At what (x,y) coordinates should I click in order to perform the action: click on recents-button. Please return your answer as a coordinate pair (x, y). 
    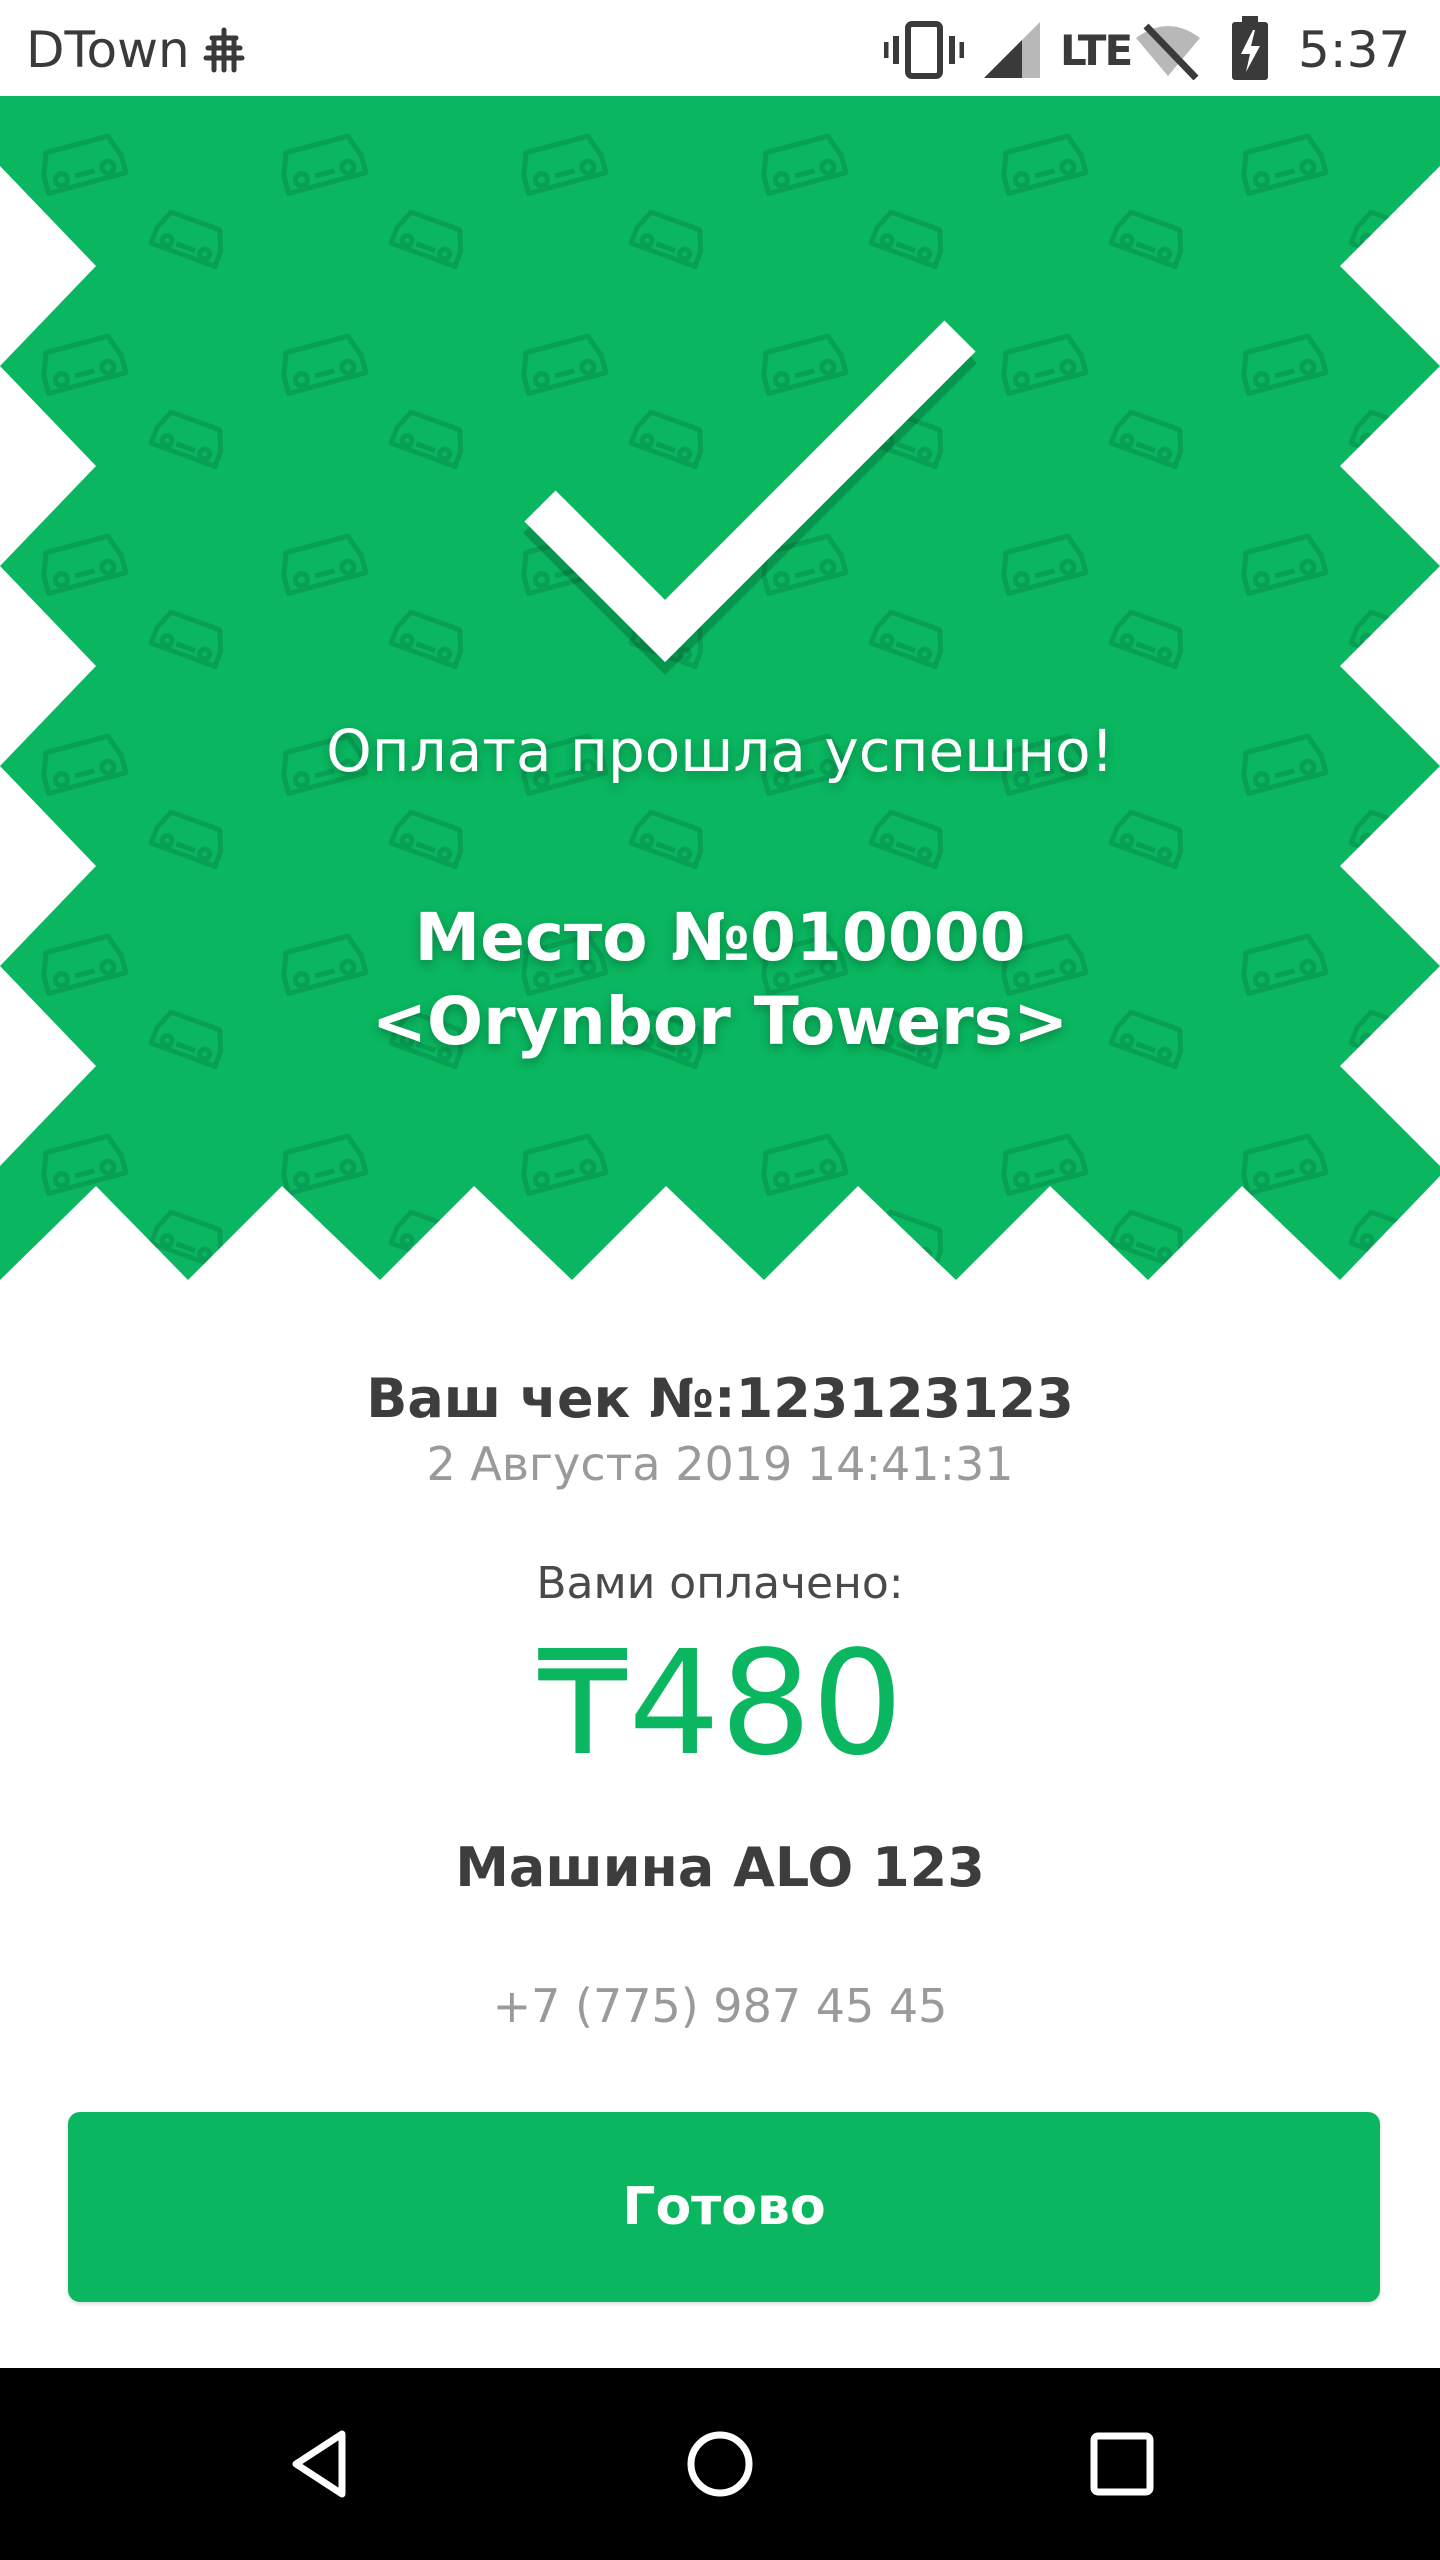
    Looking at the image, I should click on (1122, 2464).